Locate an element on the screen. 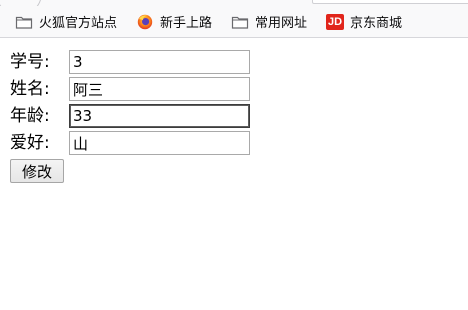  age-row: 年龄: is located at coordinates (130, 116).